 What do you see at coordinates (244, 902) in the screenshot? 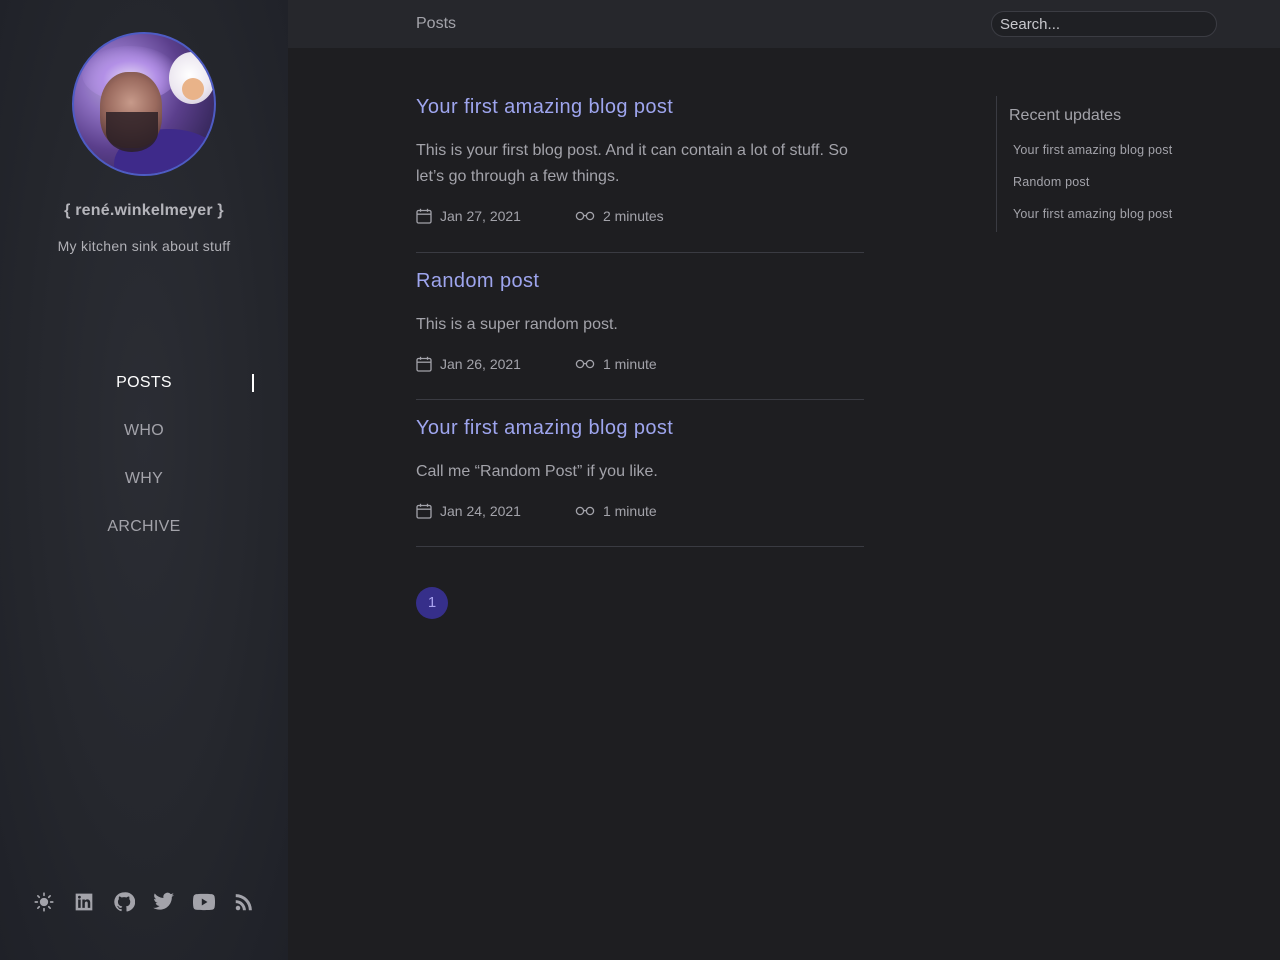
I see `rss-icon` at bounding box center [244, 902].